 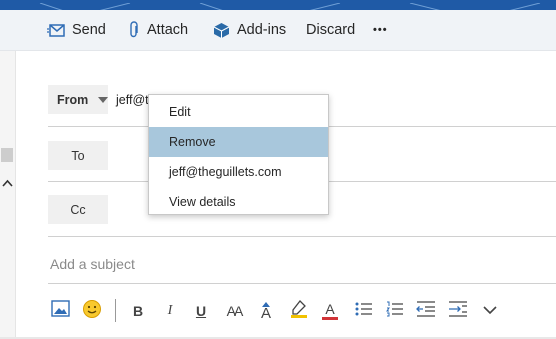 I want to click on addins-label: Add-ins, so click(x=262, y=30).